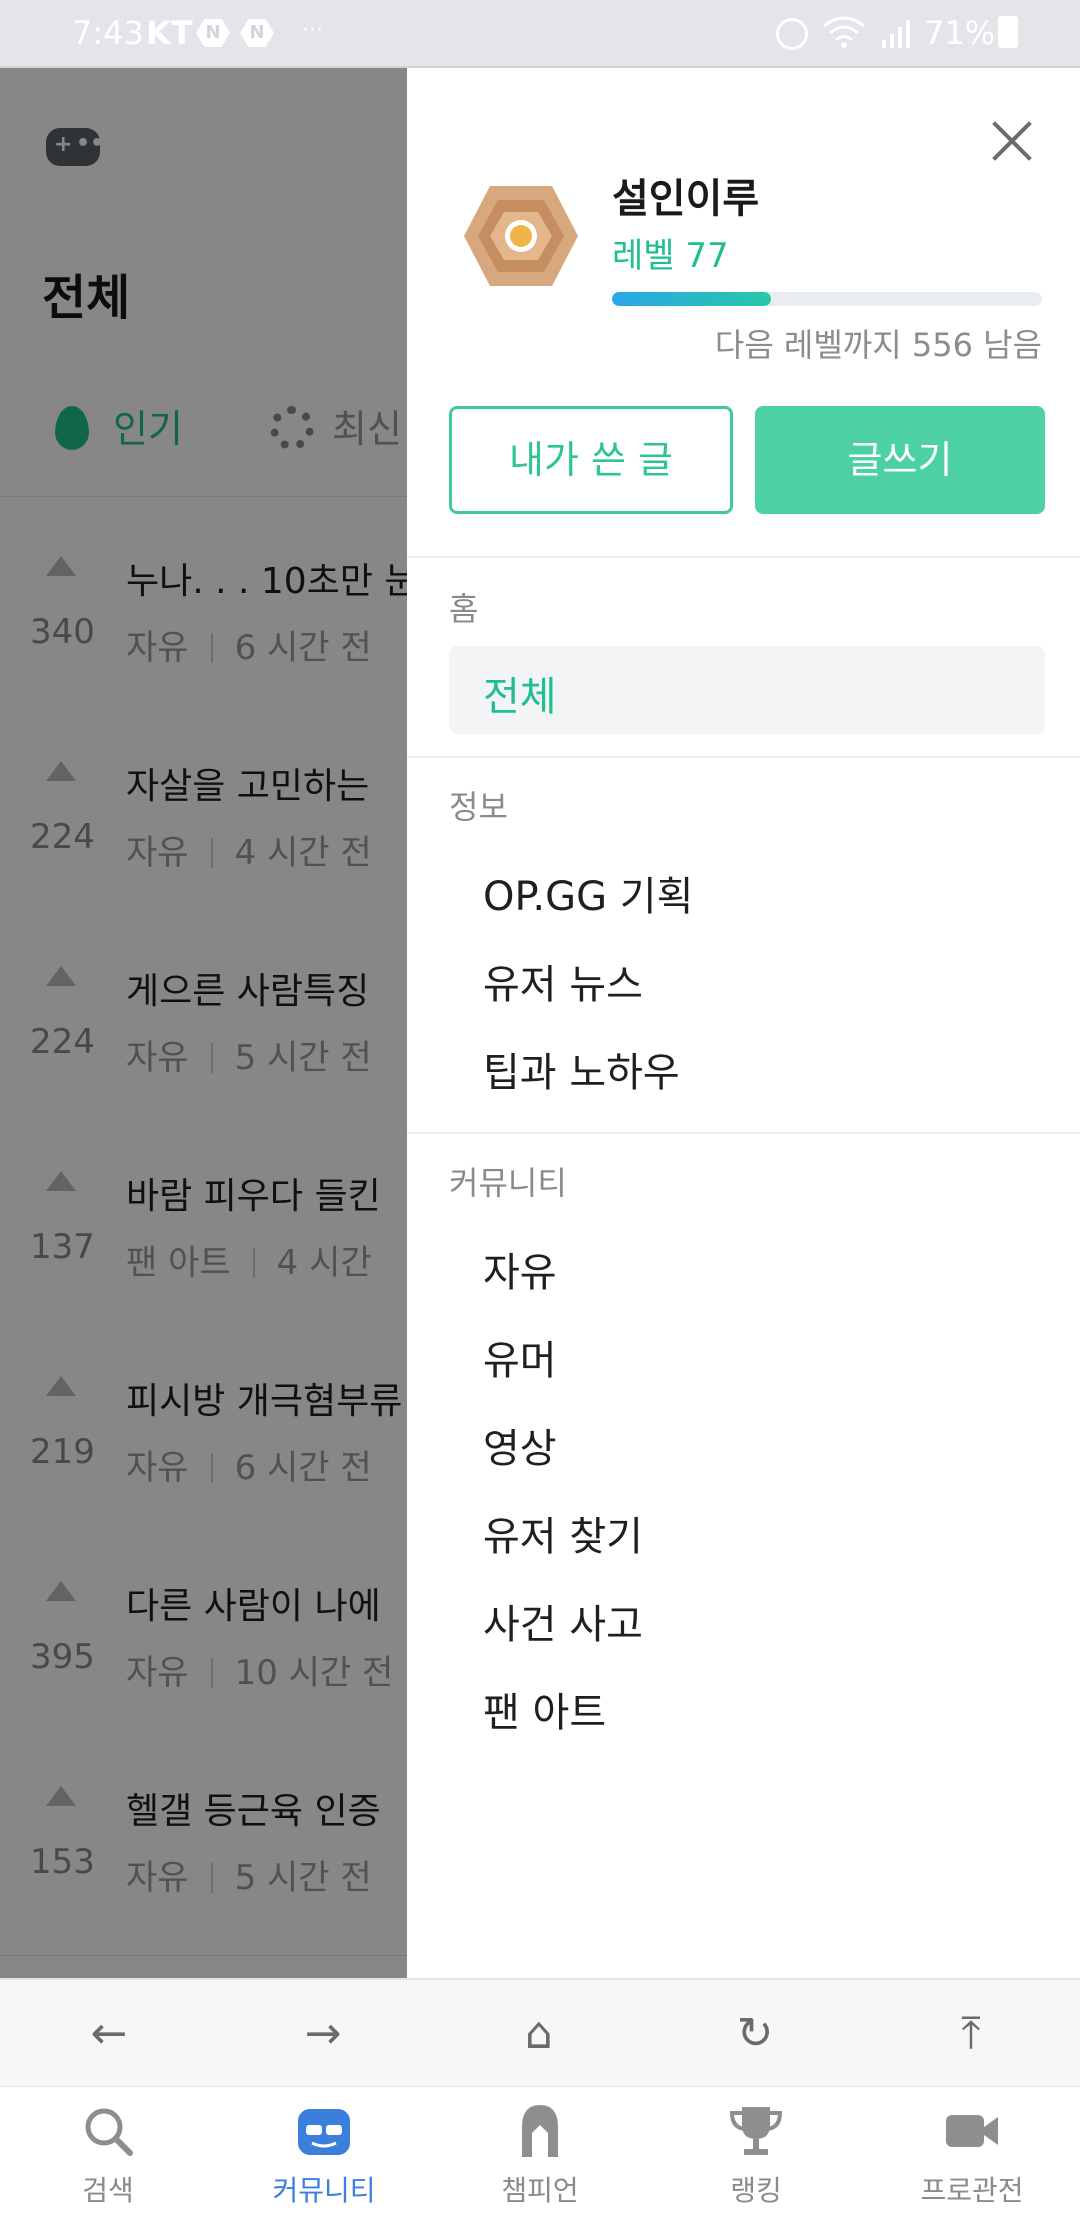 The width and height of the screenshot is (1080, 2214). Describe the element at coordinates (109, 2034) in the screenshot. I see `back-arrow-icon: ←` at that location.